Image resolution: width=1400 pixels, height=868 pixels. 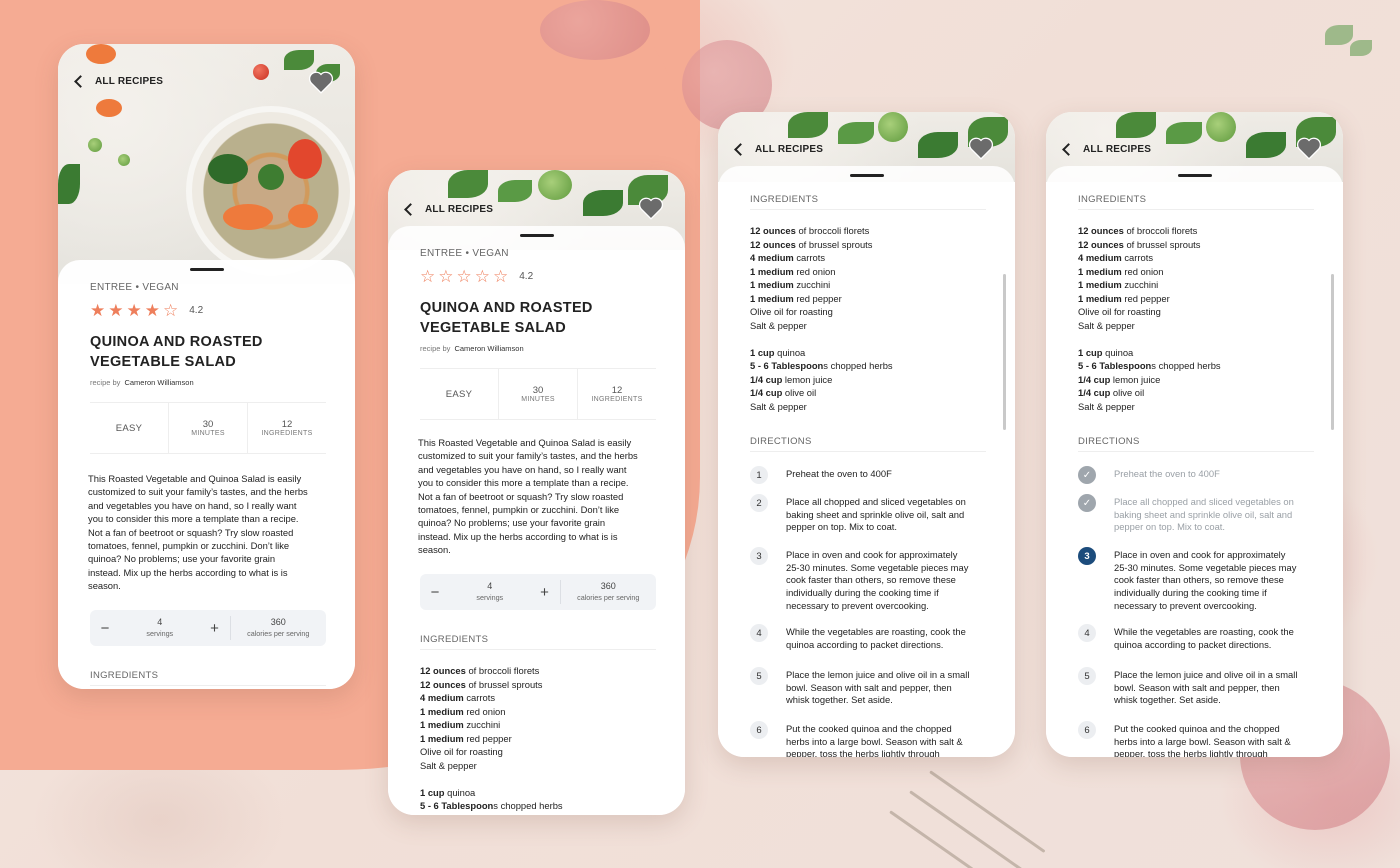 I want to click on calories-info: 360 calories per serving, so click(x=608, y=591).